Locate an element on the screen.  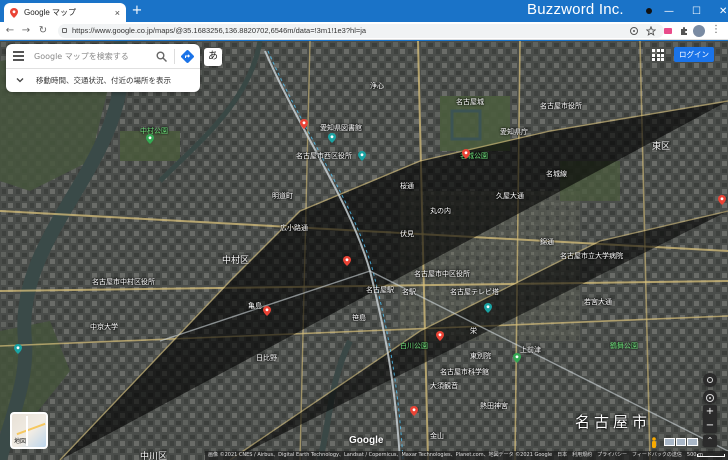
place-label: 丸の内 is located at coordinates (440, 211).